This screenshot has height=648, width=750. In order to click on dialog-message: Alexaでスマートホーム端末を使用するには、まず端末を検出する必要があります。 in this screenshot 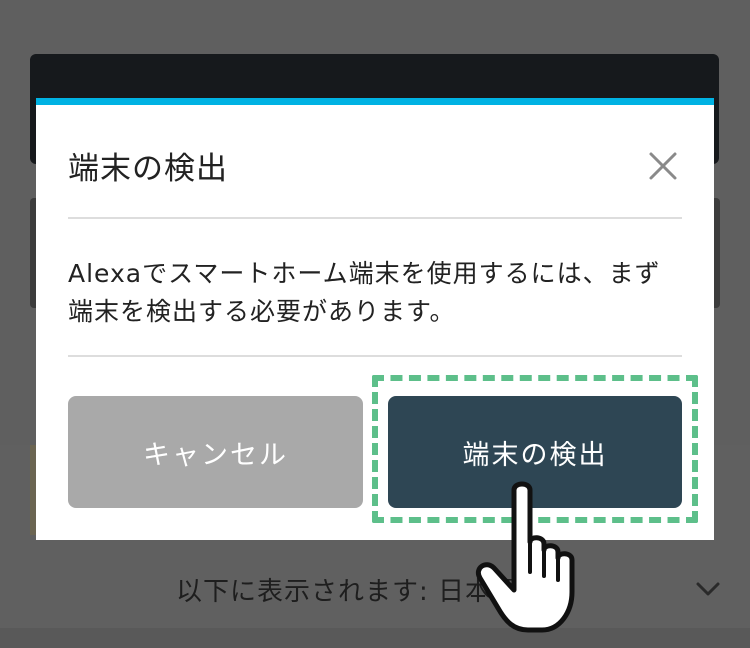, I will do `click(364, 292)`.